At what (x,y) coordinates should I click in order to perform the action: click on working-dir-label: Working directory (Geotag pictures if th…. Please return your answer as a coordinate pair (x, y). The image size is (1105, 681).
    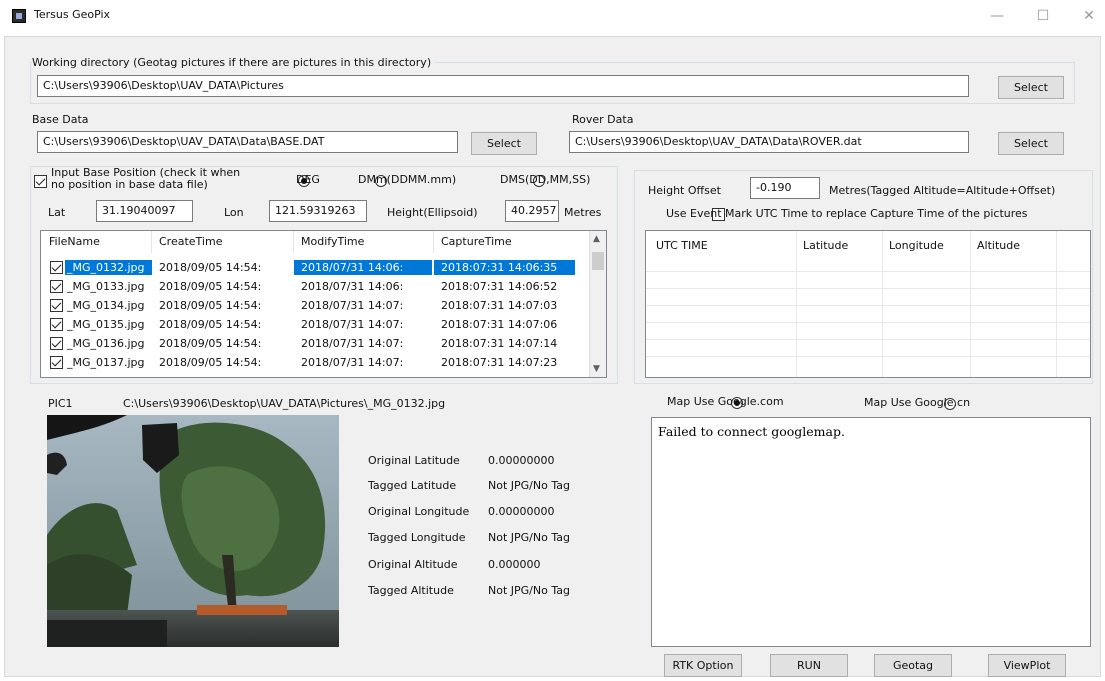
    Looking at the image, I should click on (233, 62).